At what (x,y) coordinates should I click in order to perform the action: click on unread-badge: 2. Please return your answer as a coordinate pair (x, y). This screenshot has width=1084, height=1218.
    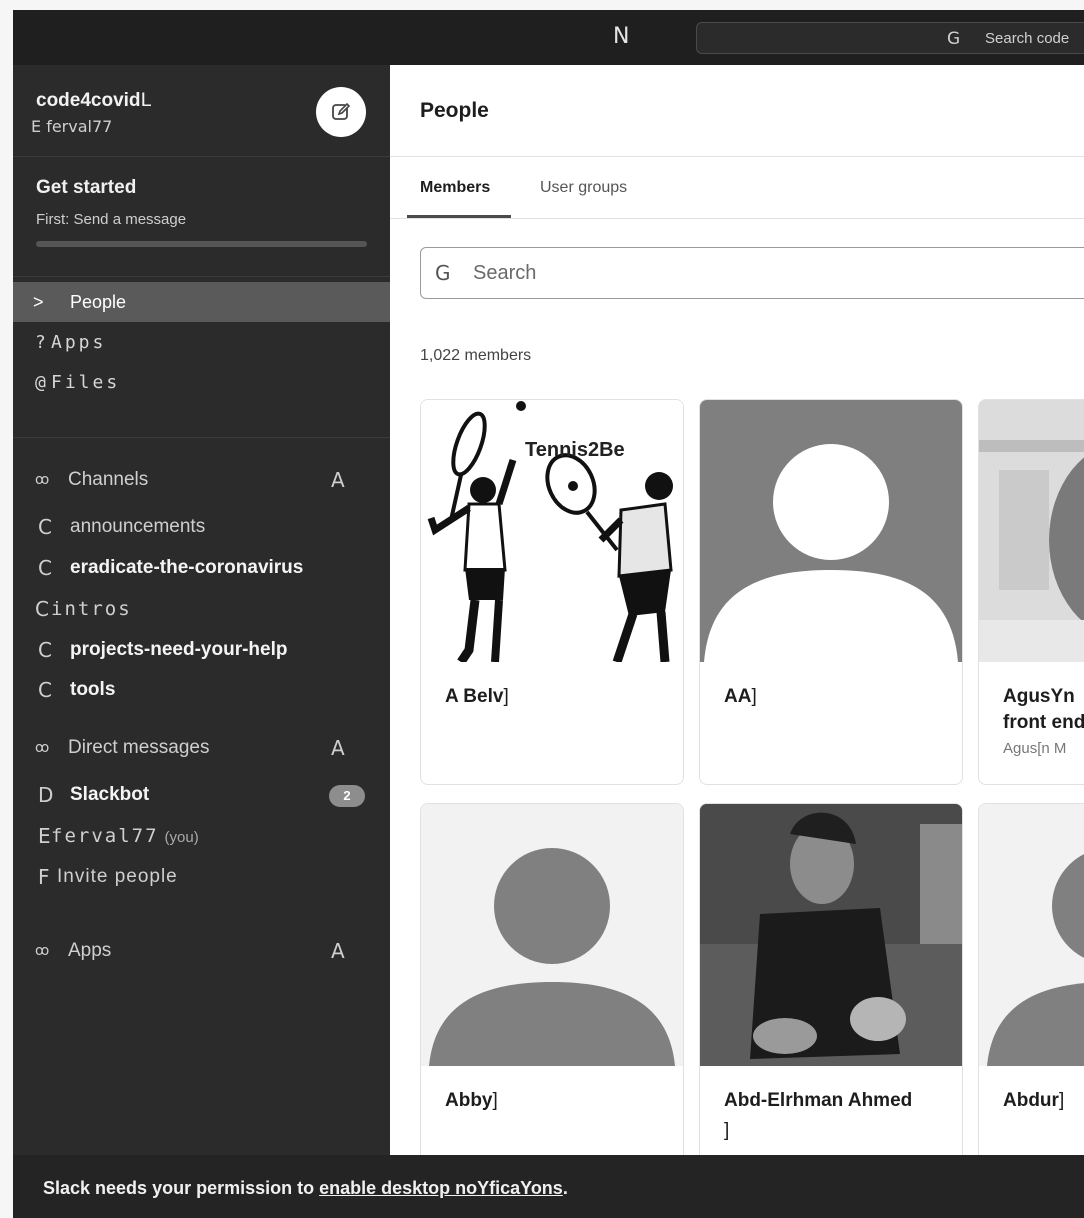
    Looking at the image, I should click on (347, 796).